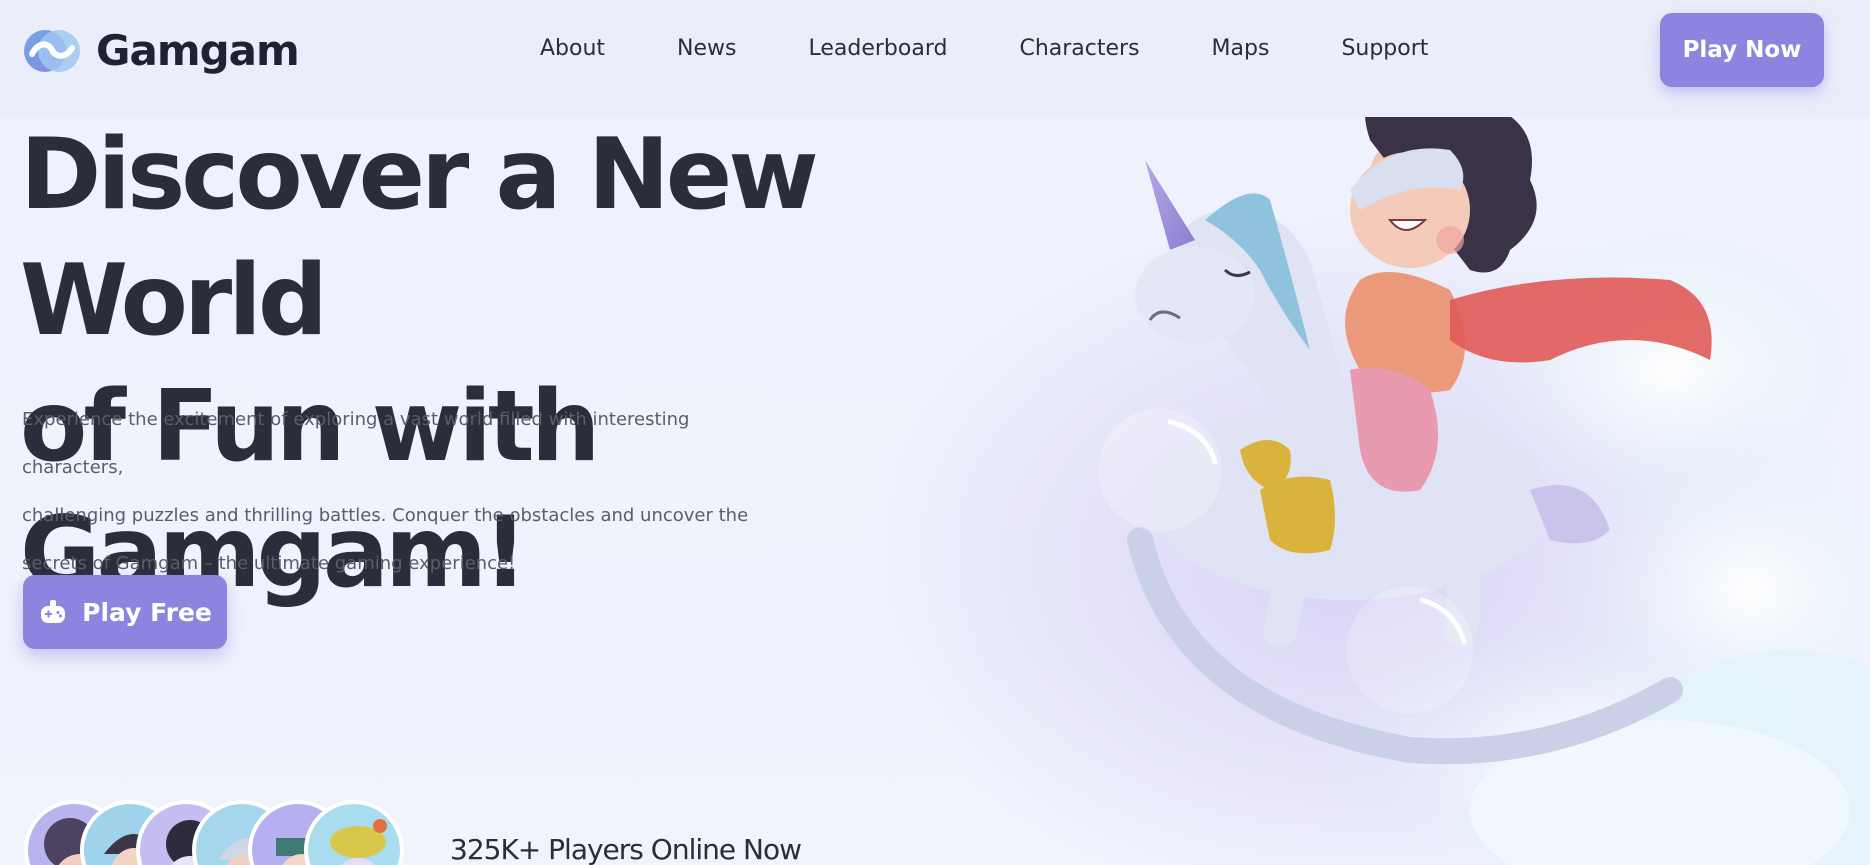 The height and width of the screenshot is (865, 1870). I want to click on nav-maps: Maps, so click(1241, 48).